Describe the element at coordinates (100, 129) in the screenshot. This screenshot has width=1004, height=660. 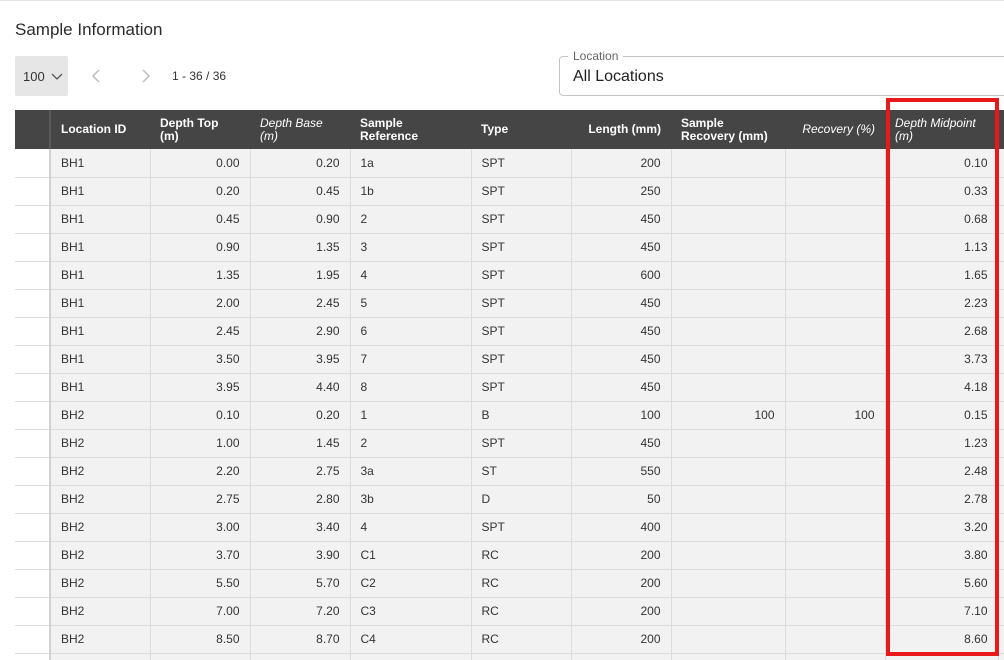
I see `column-header-location-id: Location ID` at that location.